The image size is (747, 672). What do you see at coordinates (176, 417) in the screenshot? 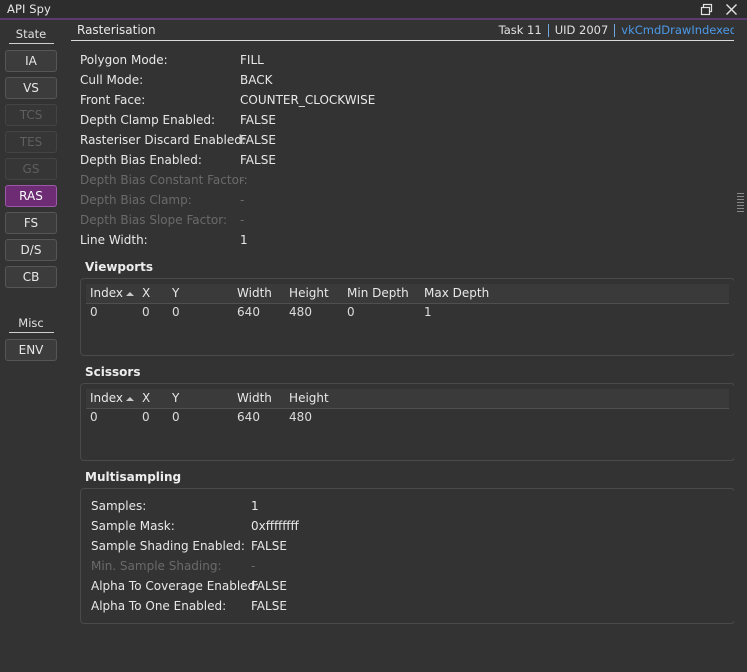
I see `cell-y: 0` at bounding box center [176, 417].